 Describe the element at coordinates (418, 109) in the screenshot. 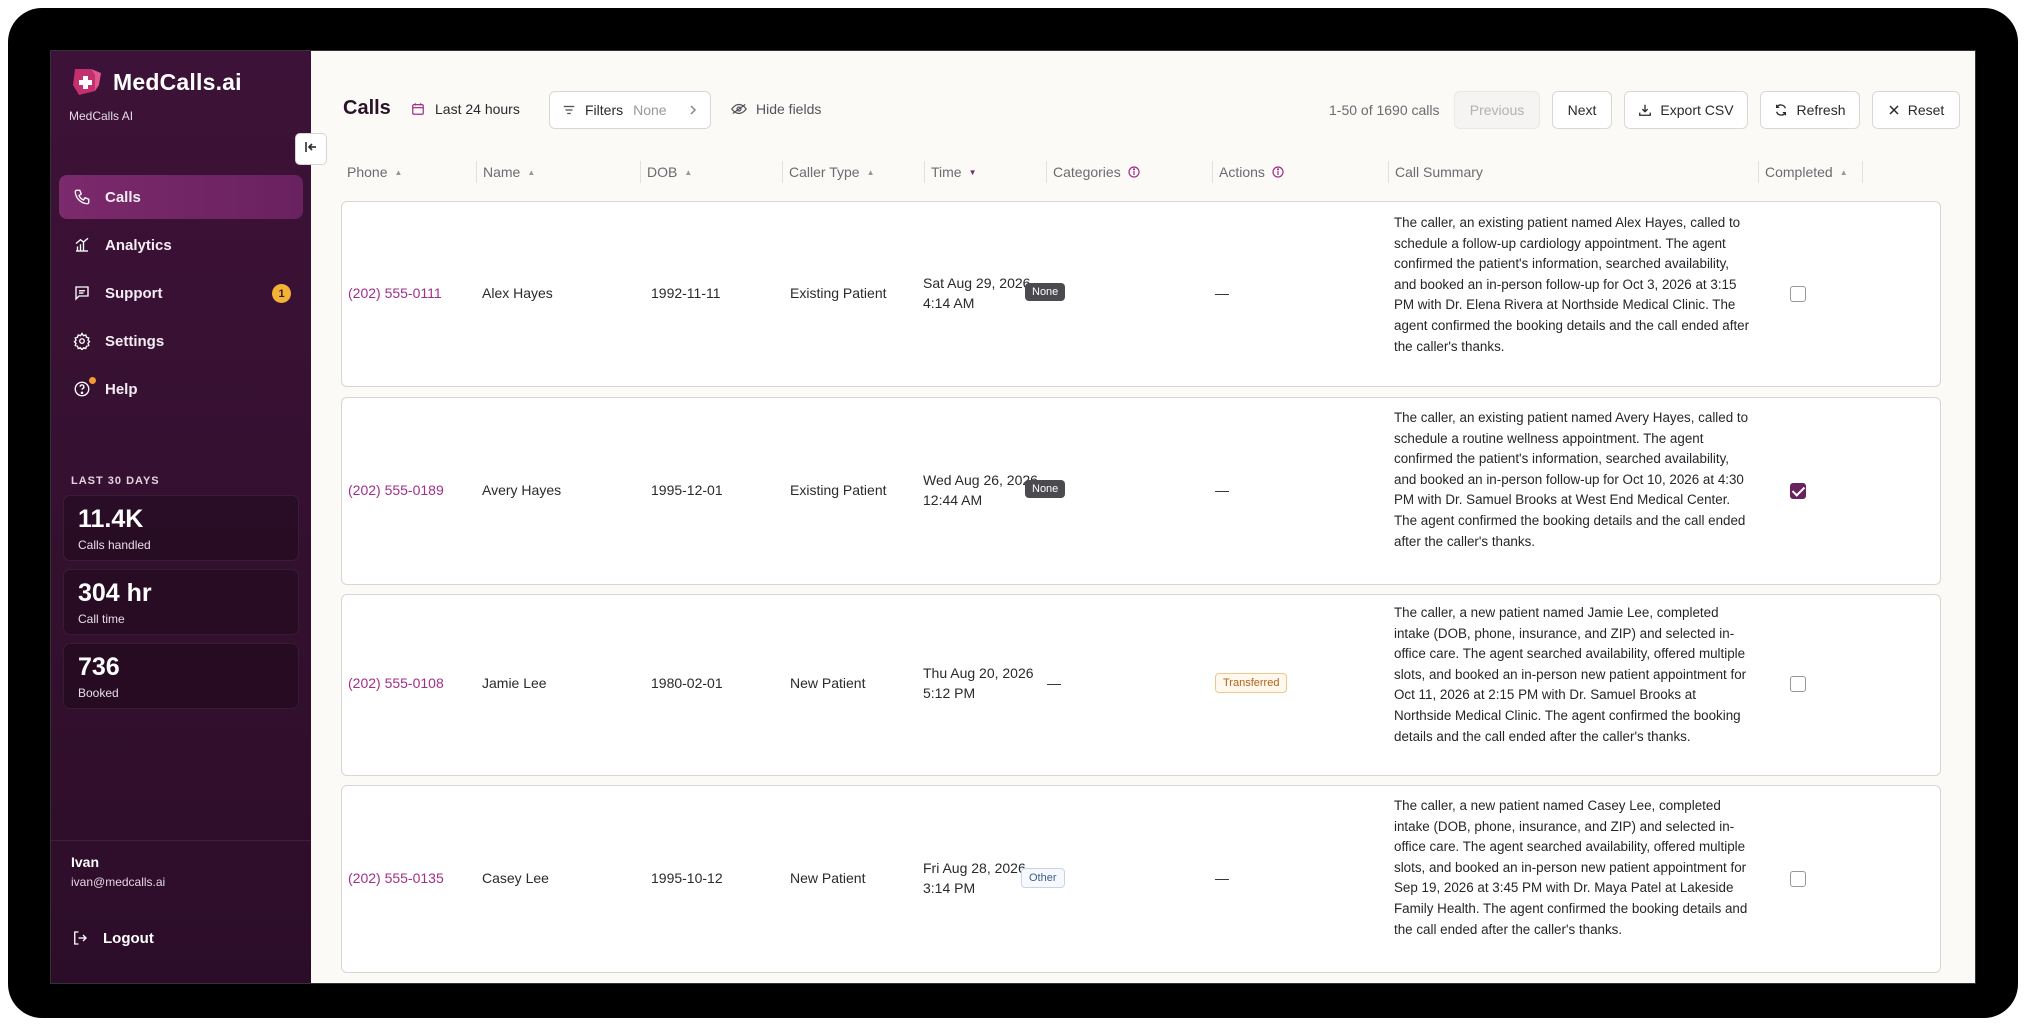

I see `calendar-icon` at that location.